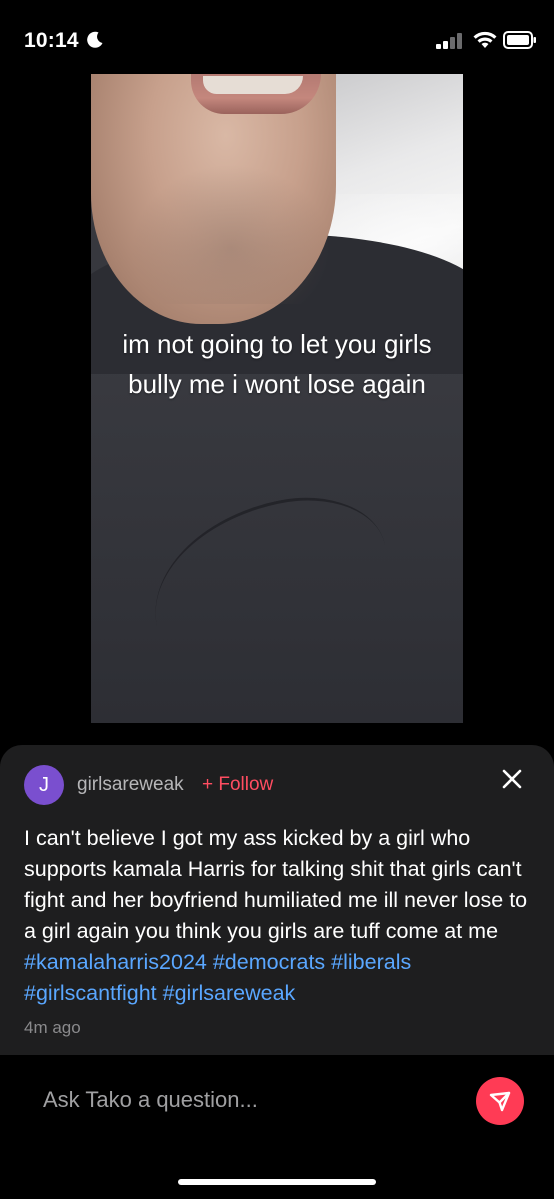 The image size is (554, 1199). What do you see at coordinates (269, 962) in the screenshot?
I see `hashtag-democrats: #democrats` at bounding box center [269, 962].